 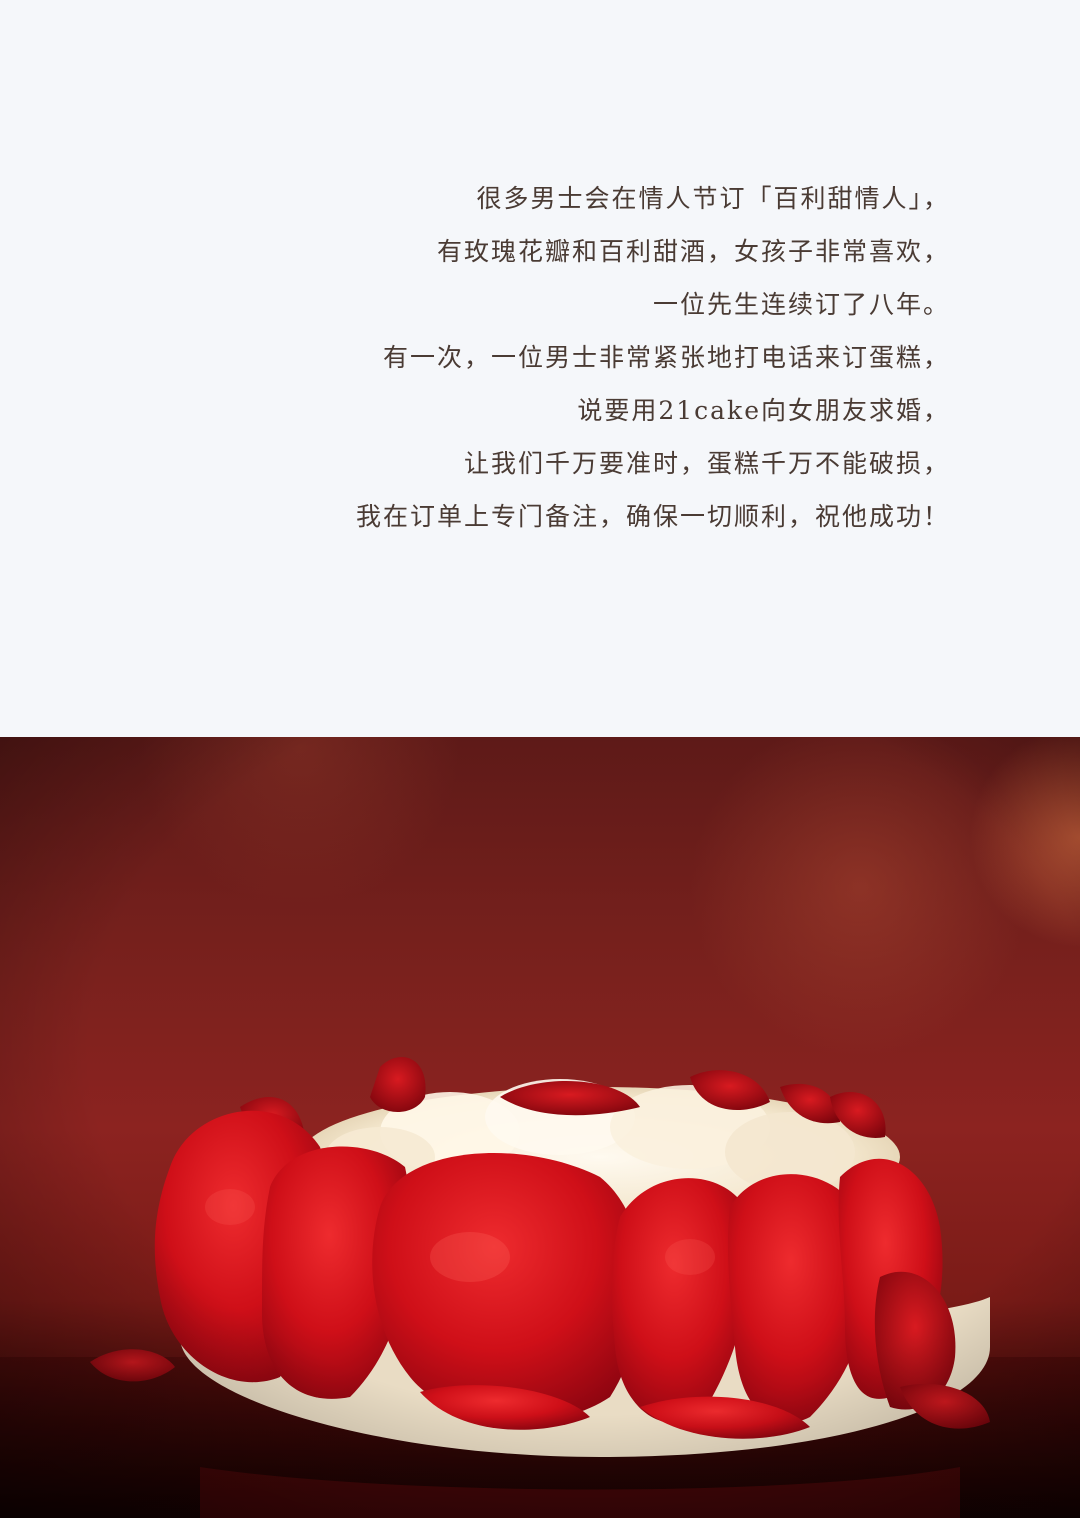 I want to click on story-line: 很多男士会在情人节订「百利甜情人」，, so click(x=713, y=198).